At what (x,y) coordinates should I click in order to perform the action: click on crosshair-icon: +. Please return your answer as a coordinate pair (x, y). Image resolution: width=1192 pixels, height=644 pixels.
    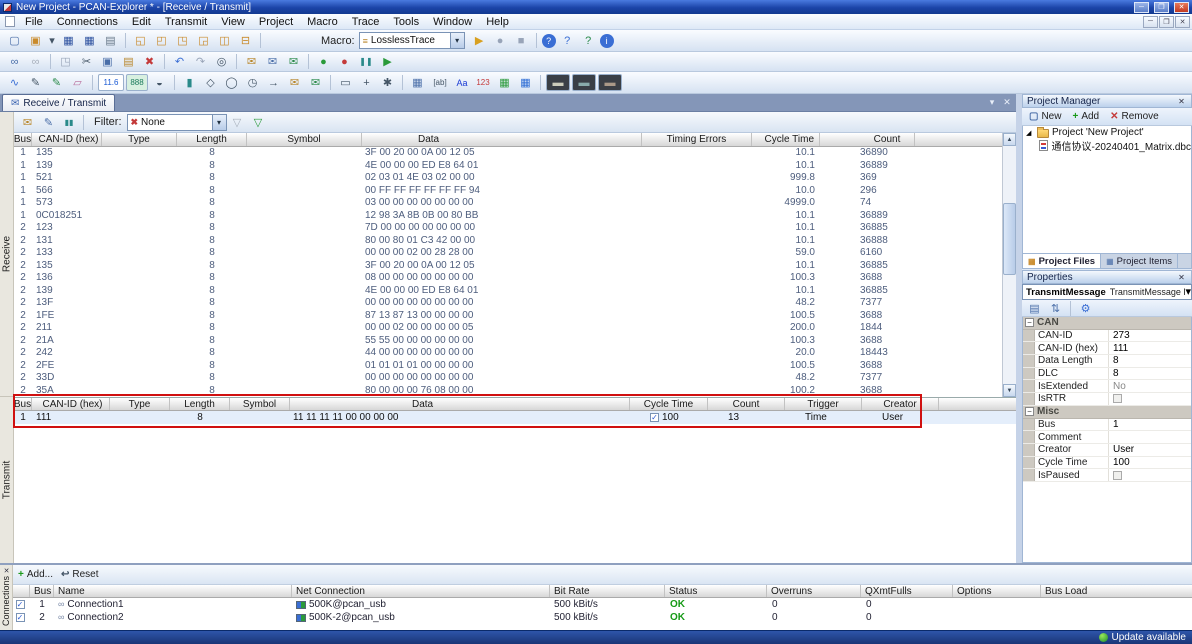
    Looking at the image, I should click on (366, 82).